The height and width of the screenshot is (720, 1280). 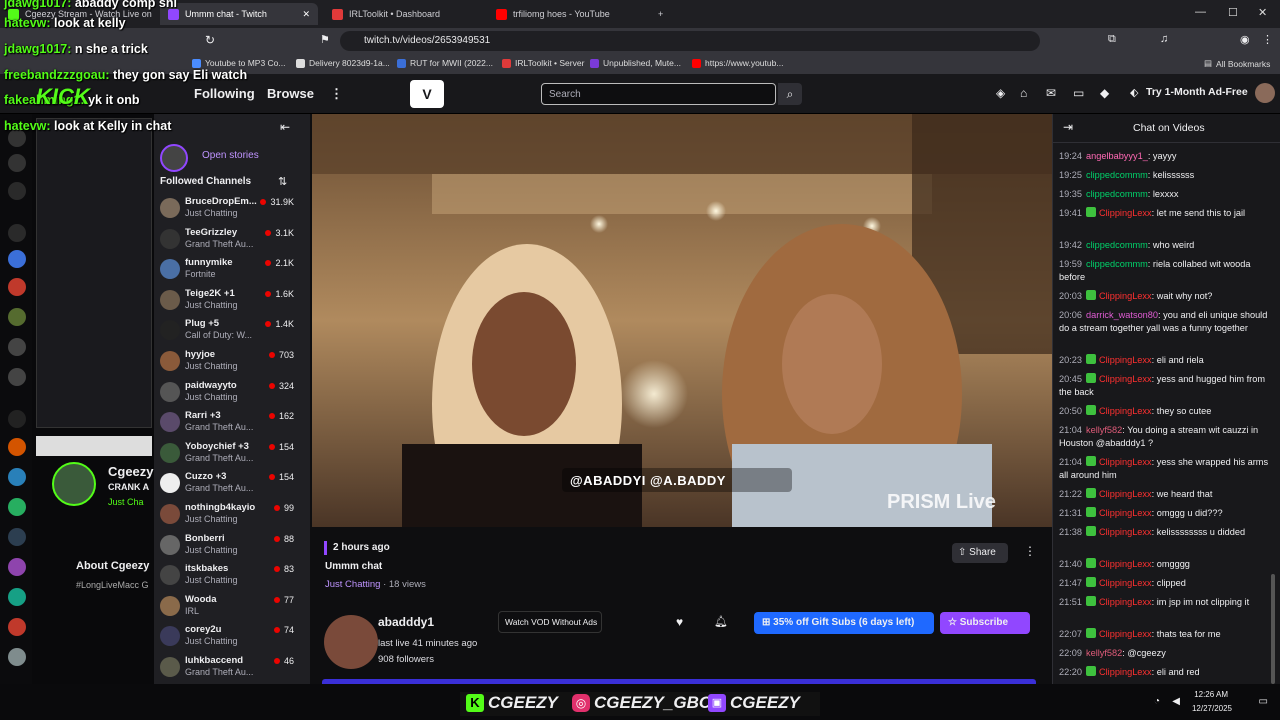 I want to click on tab-youtube: trfiliomg hoes - YouTube, so click(x=568, y=14).